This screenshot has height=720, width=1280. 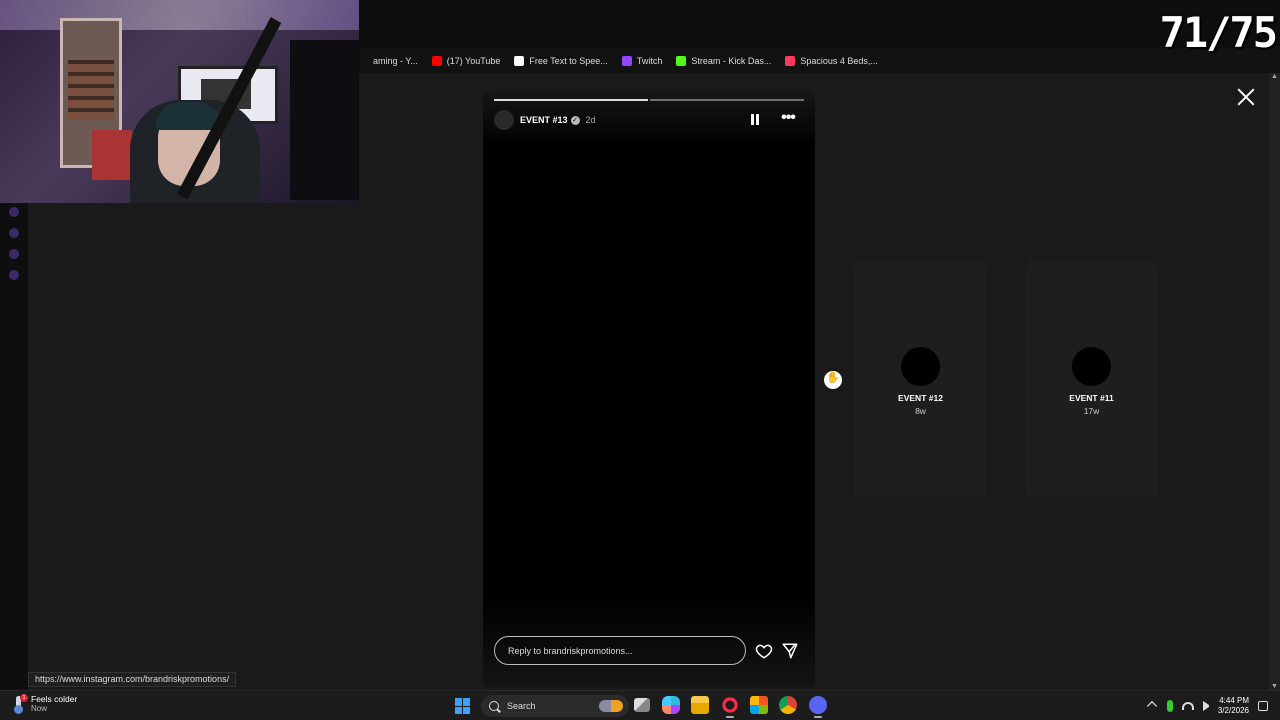 I want to click on preview-age: 8w, so click(x=920, y=411).